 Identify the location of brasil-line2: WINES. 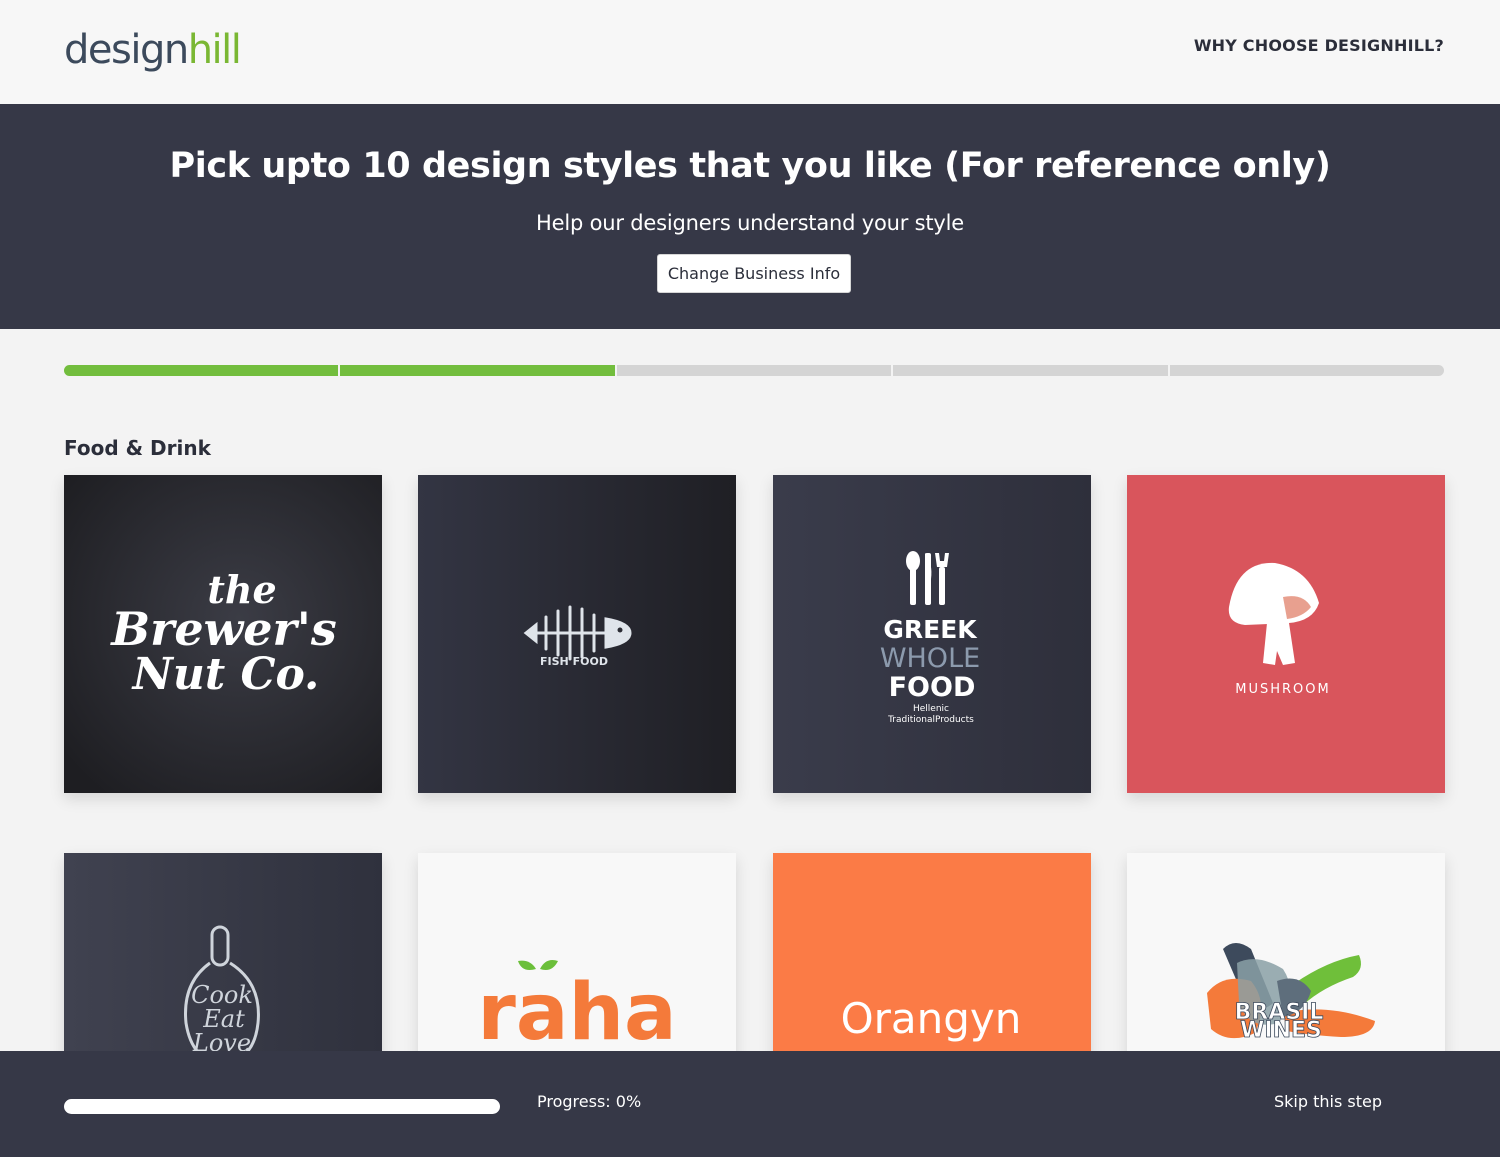
(1281, 1030).